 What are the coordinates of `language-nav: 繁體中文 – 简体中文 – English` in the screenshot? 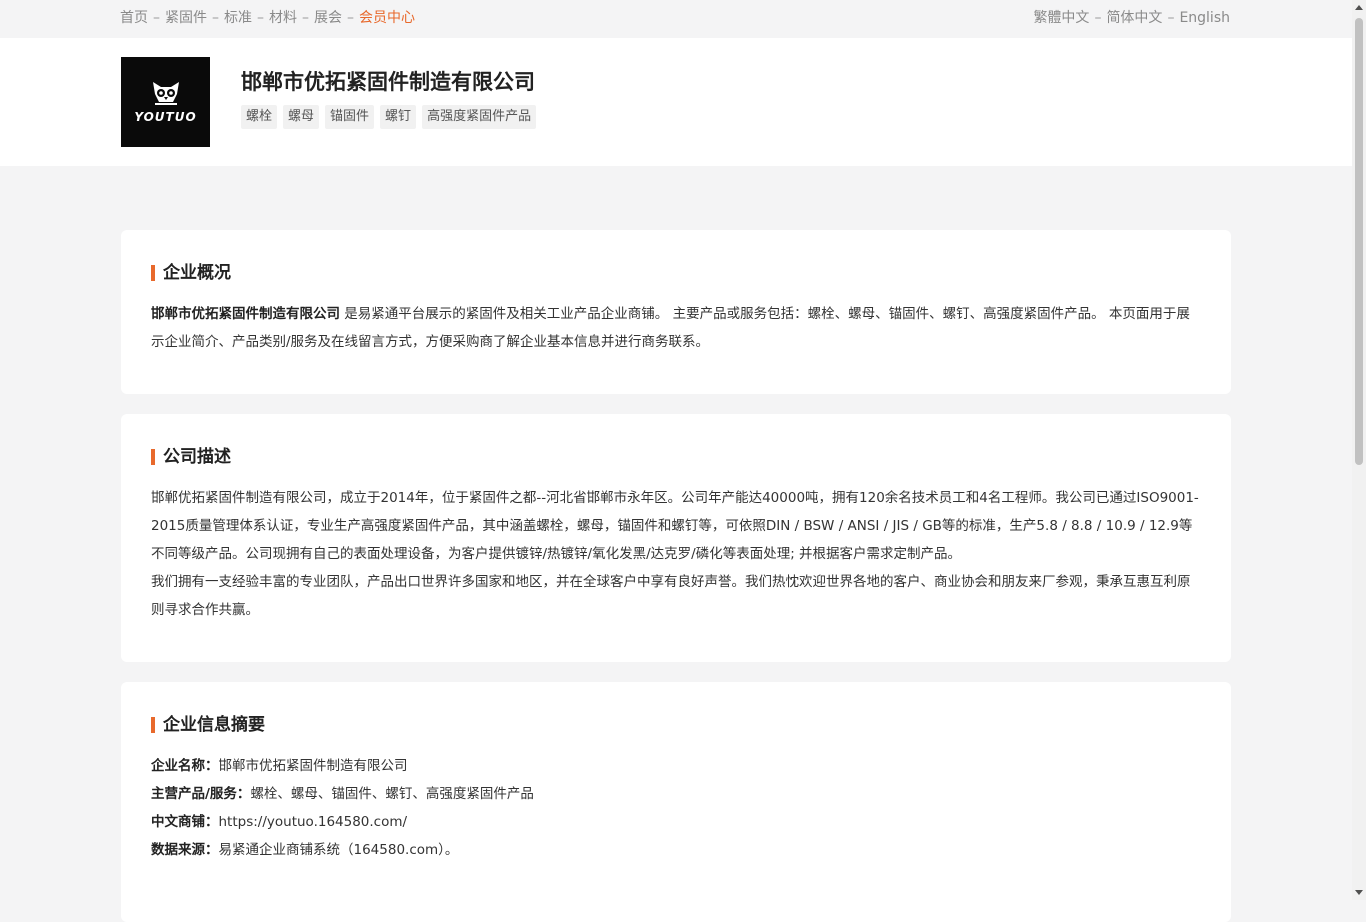 It's located at (1131, 18).